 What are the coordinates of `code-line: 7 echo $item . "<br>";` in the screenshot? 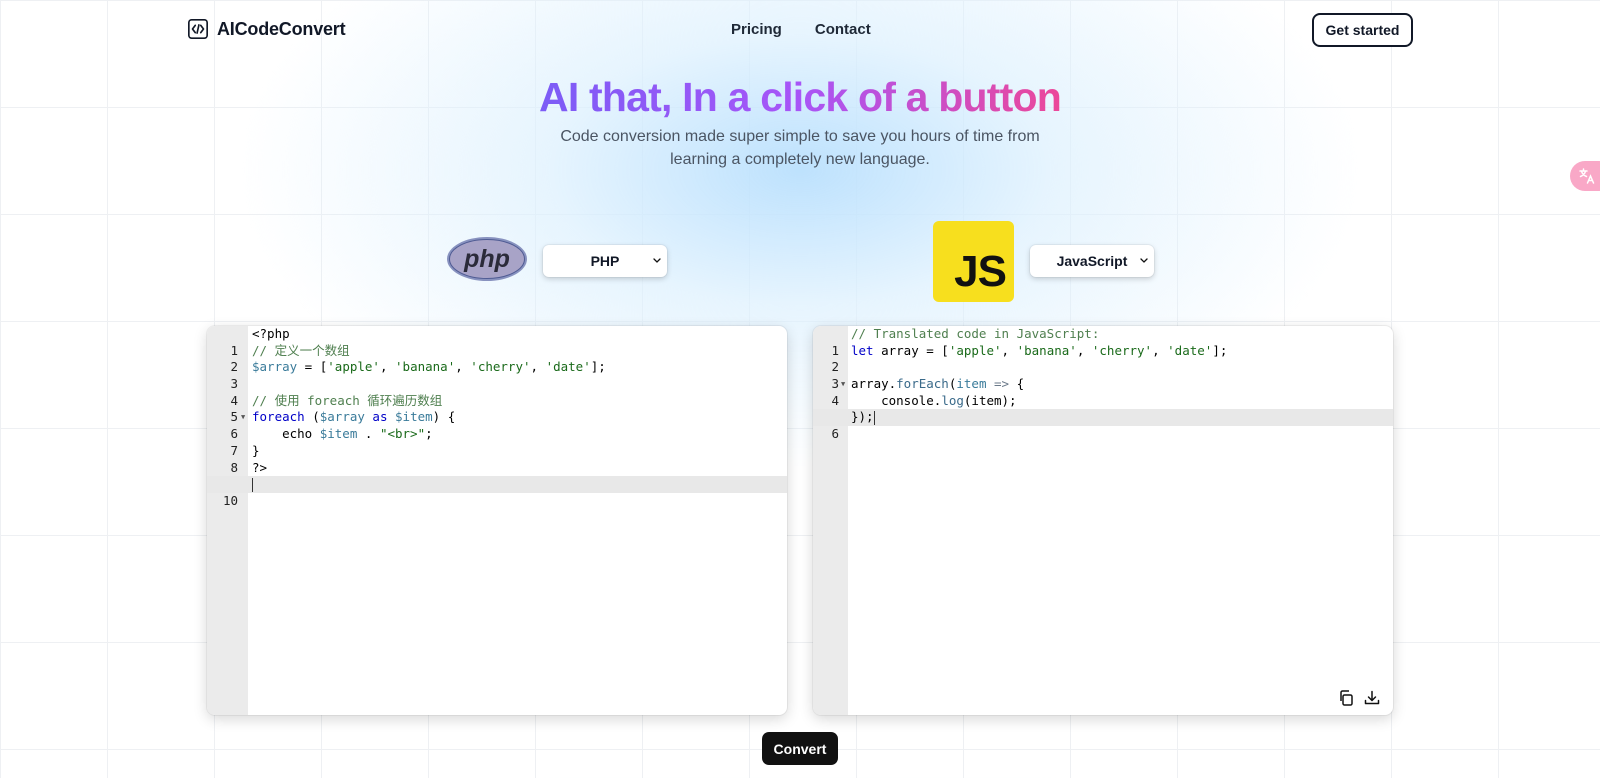 It's located at (497, 442).